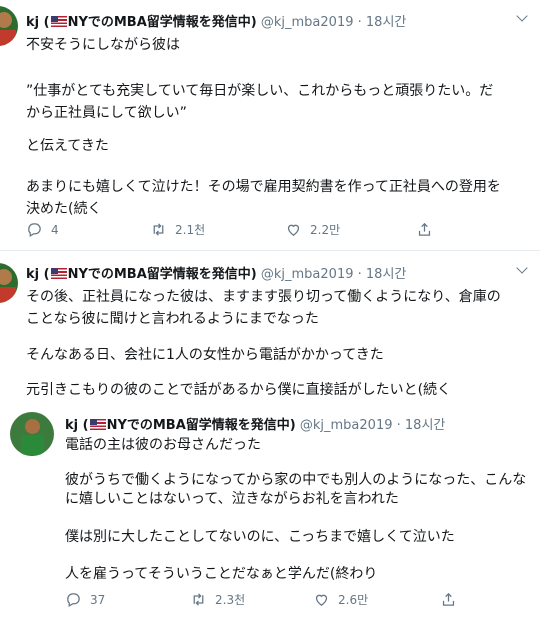 The width and height of the screenshot is (540, 617). What do you see at coordinates (239, 390) in the screenshot?
I see `tweet-text-line: 元引きこもりの彼のことで話があるから僕に直接話がしたいと(続く` at bounding box center [239, 390].